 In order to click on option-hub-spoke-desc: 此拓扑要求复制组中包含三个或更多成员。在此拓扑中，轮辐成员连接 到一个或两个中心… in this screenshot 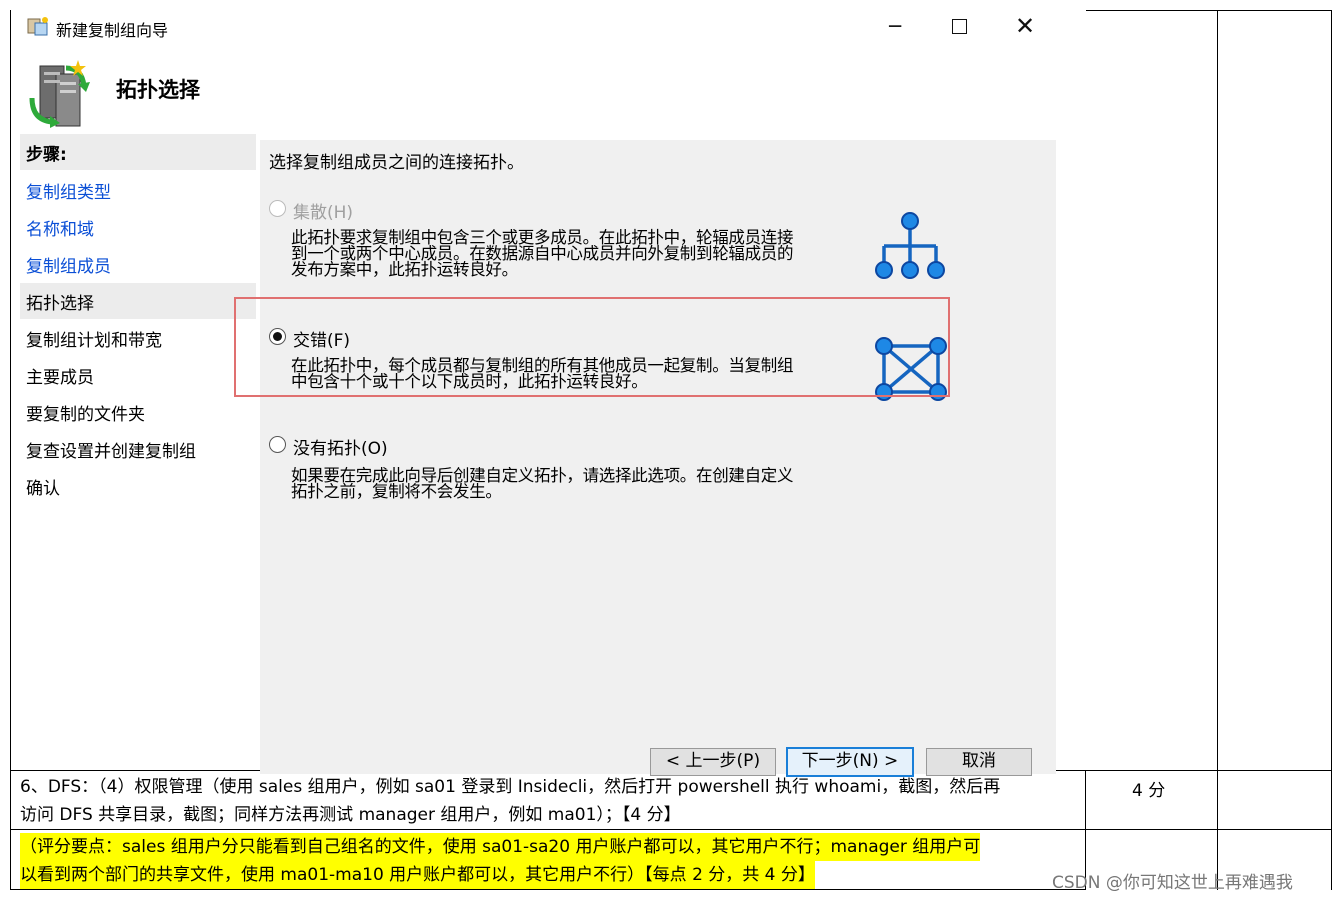, I will do `click(571, 254)`.